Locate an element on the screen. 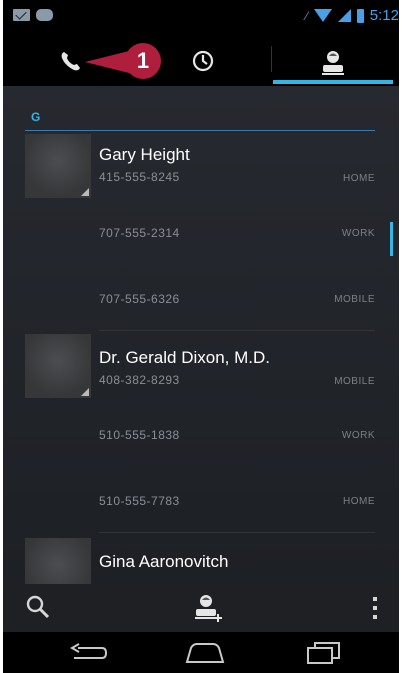 This screenshot has width=402, height=673. mail-icon is located at coordinates (21, 15).